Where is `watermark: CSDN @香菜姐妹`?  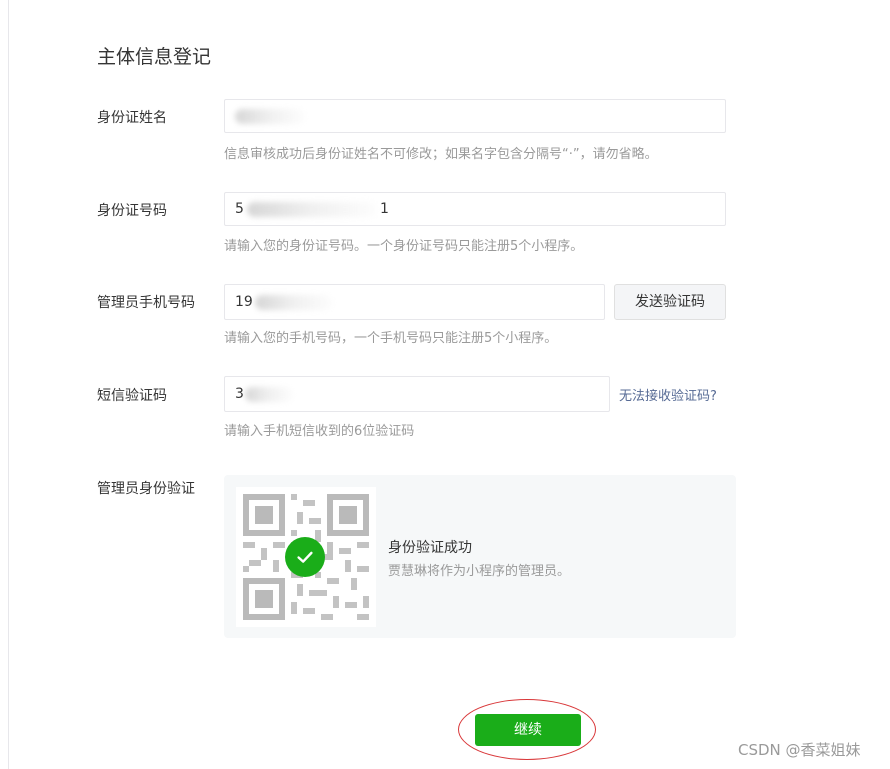
watermark: CSDN @香菜姐妹 is located at coordinates (799, 750).